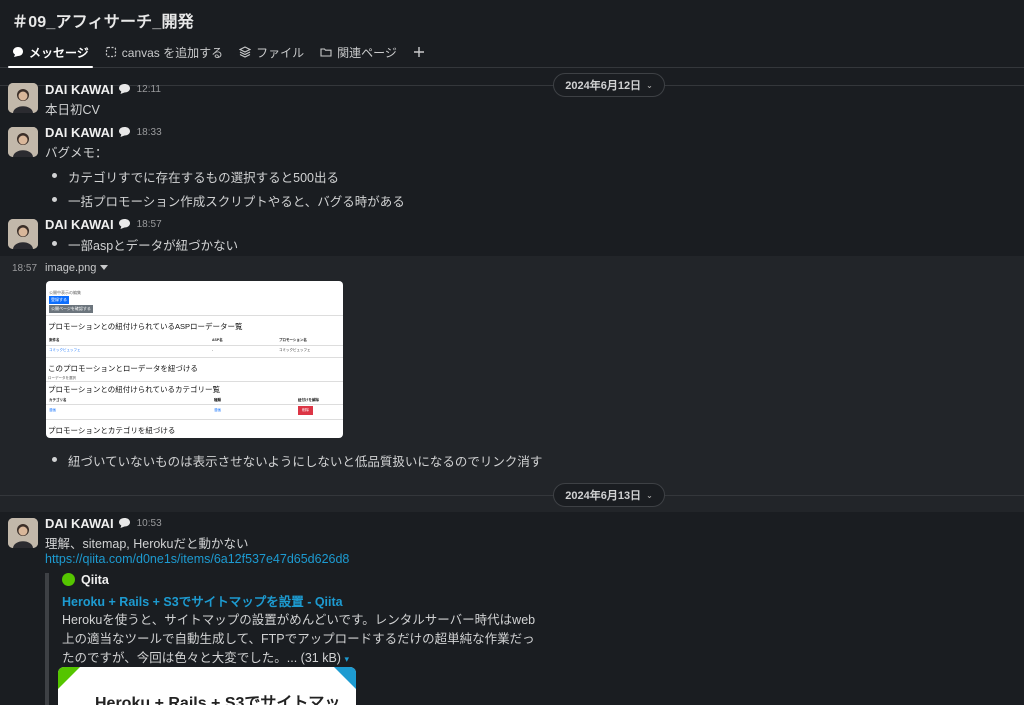 Image resolution: width=1024 pixels, height=705 pixels. Describe the element at coordinates (145, 326) in the screenshot. I see `preview-heading: プロモーションとの紐付けられているASPローデーター覧` at that location.